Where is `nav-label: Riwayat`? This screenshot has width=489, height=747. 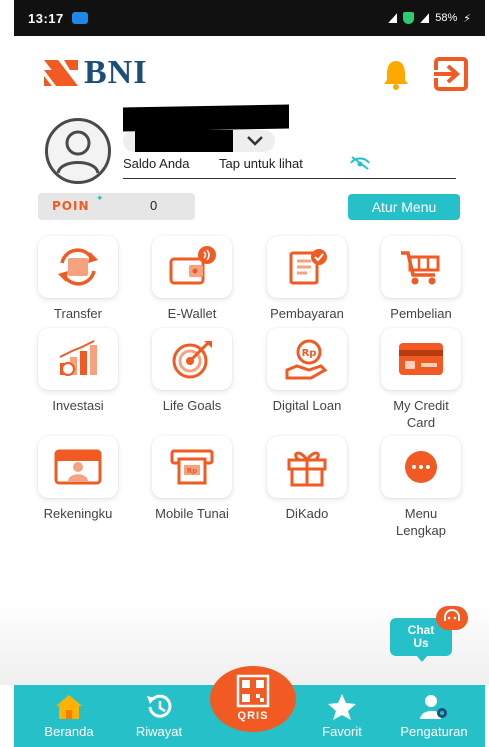
nav-label: Riwayat is located at coordinates (159, 731).